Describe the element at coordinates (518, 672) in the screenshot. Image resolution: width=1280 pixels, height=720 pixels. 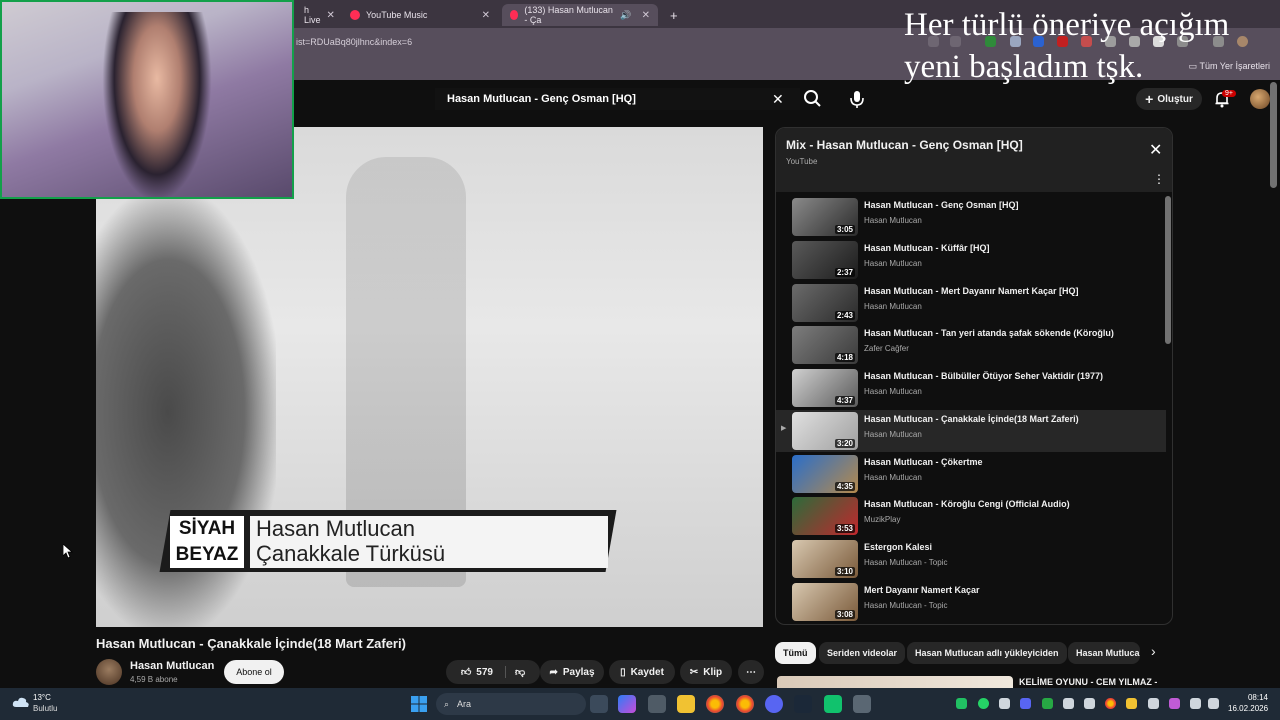
I see `thumbs-down-icon: 👎︎` at that location.